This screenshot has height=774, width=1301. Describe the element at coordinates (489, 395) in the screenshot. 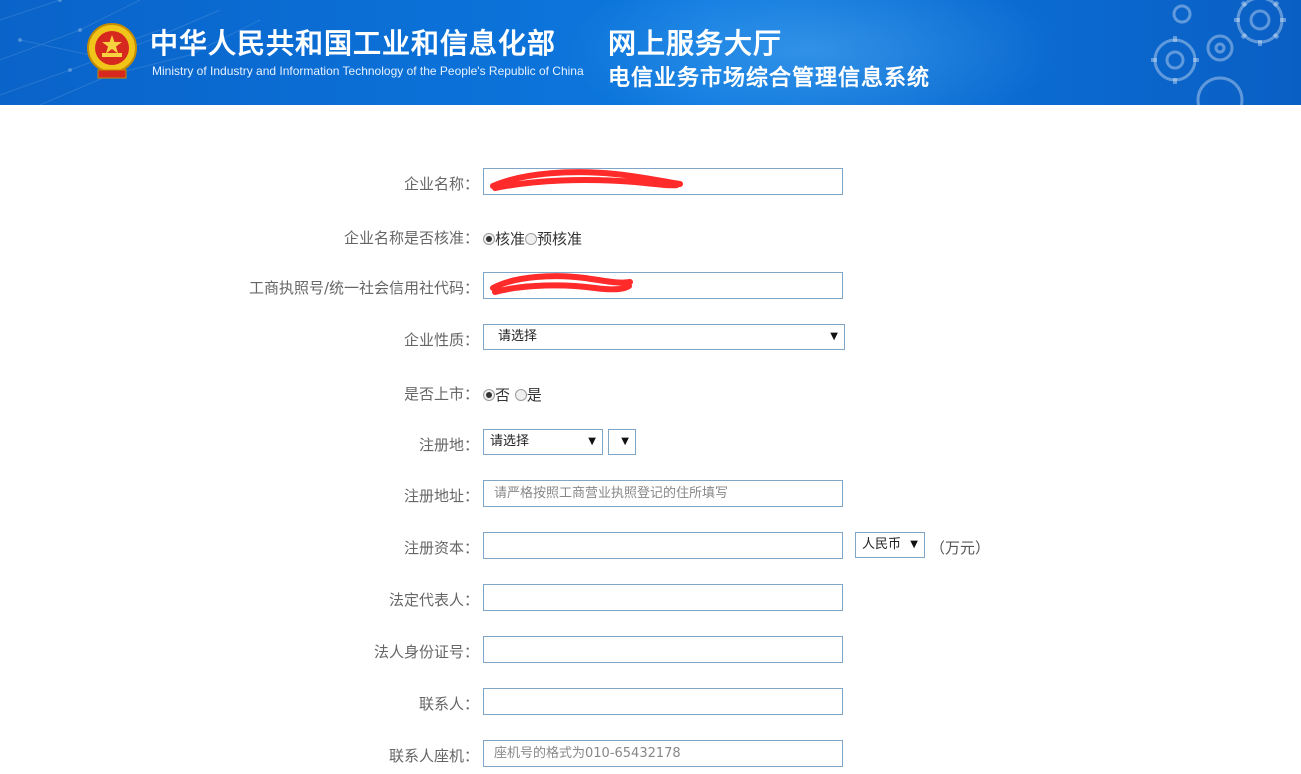

I see `radio-not-listed` at that location.